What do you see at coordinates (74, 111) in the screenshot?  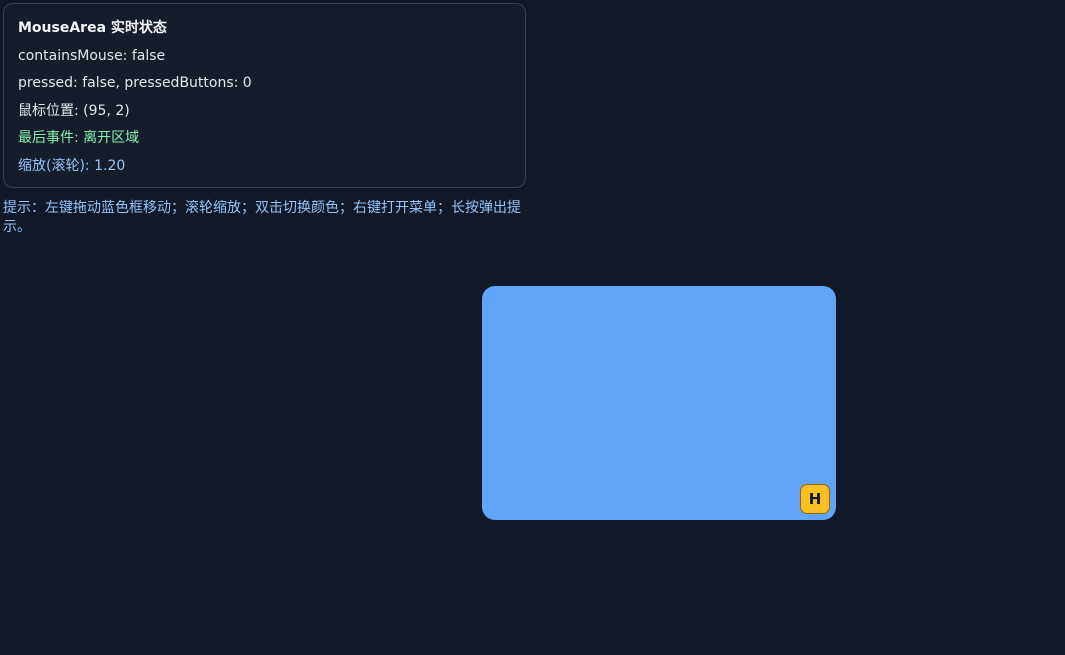 I see `mouse-position-status: 鼠标位置: (95, 2)` at bounding box center [74, 111].